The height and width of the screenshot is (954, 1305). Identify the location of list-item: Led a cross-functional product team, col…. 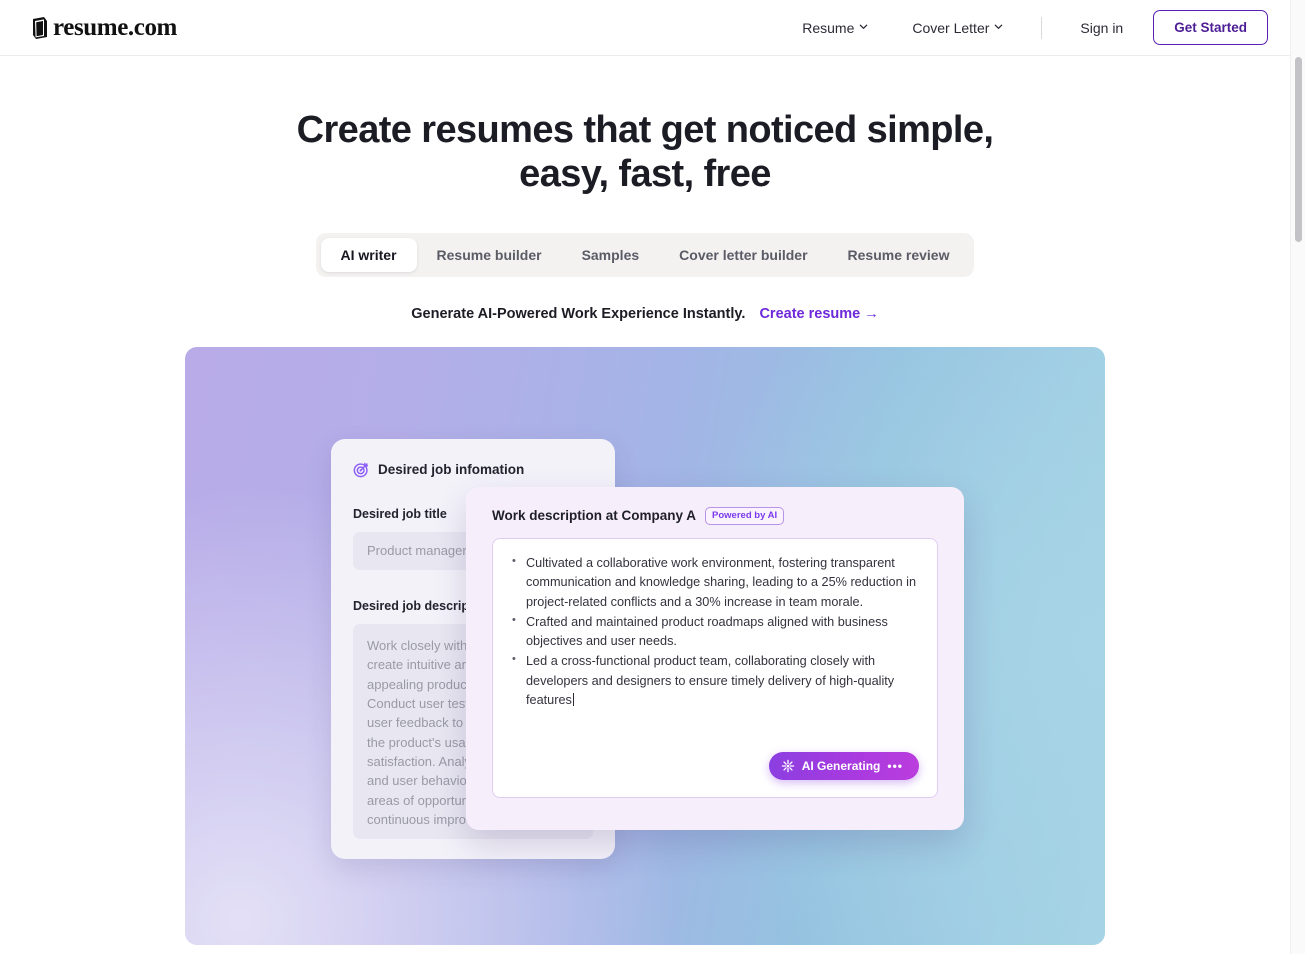
(715, 680).